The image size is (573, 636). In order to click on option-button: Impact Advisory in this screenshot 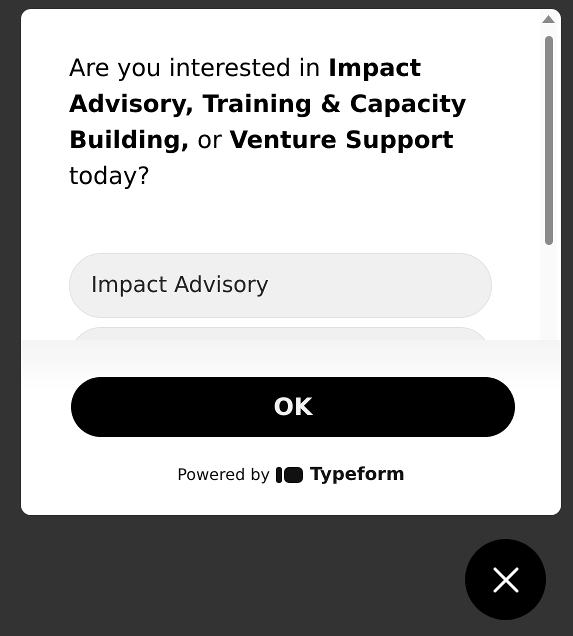, I will do `click(280, 285)`.